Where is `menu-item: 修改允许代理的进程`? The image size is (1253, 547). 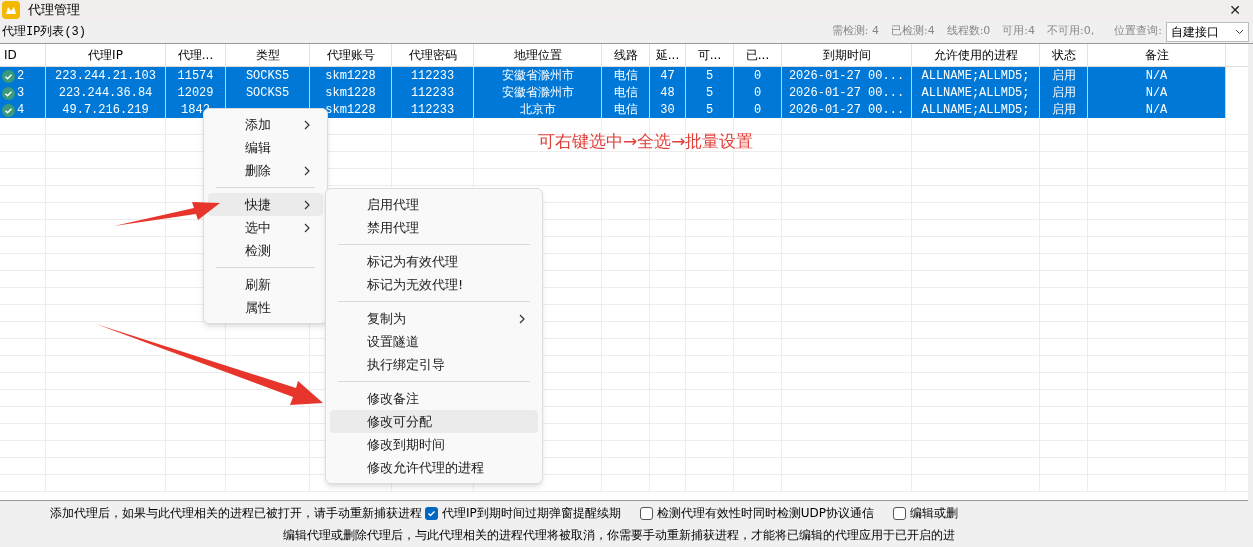 menu-item: 修改允许代理的进程 is located at coordinates (434, 467).